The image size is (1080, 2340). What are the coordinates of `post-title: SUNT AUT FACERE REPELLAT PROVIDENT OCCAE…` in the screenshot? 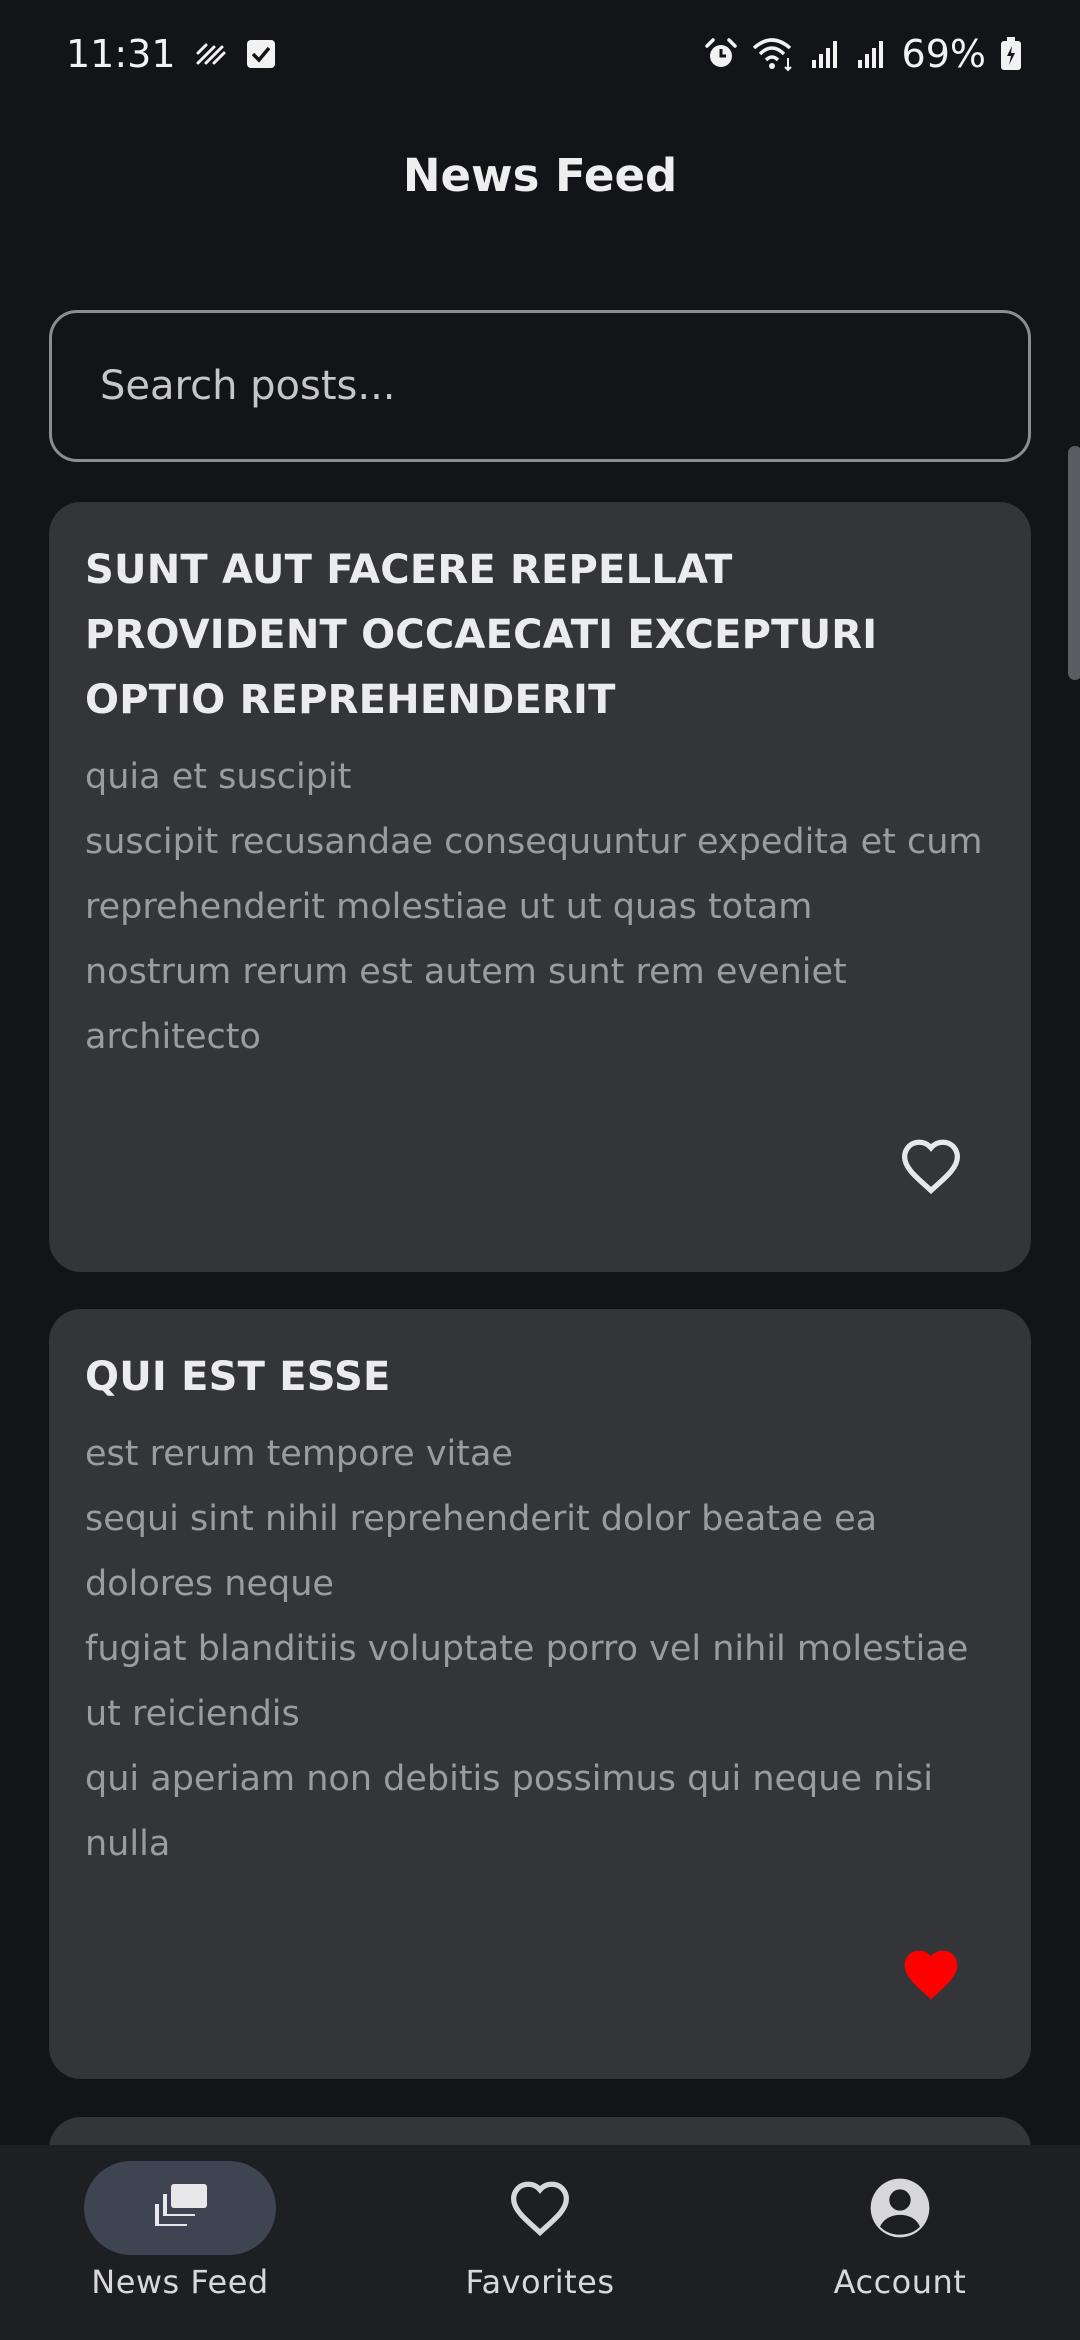 It's located at (481, 635).